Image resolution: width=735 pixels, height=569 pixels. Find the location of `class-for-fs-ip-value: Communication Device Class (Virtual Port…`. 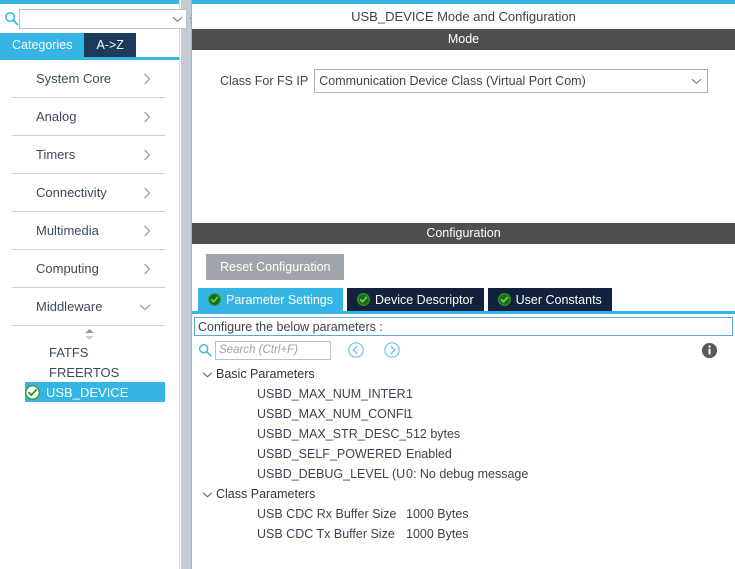

class-for-fs-ip-value: Communication Device Class (Virtual Port… is located at coordinates (452, 81).